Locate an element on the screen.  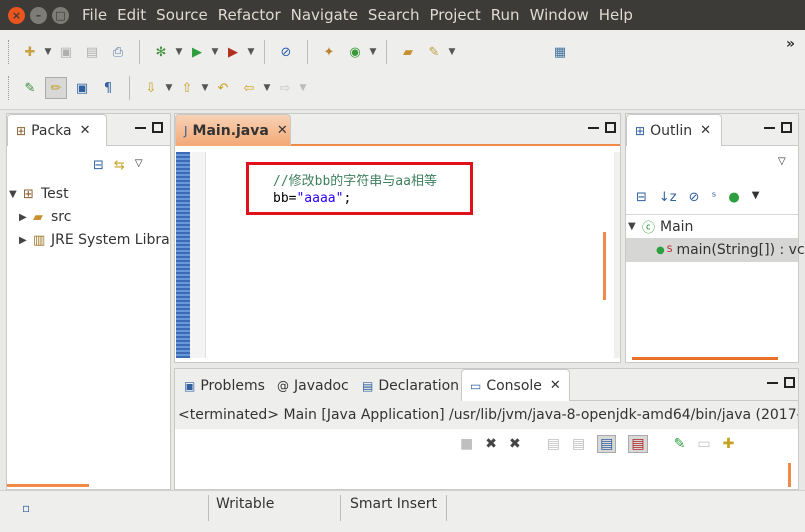
hide-nonpublic-icon: ● is located at coordinates (733, 197).